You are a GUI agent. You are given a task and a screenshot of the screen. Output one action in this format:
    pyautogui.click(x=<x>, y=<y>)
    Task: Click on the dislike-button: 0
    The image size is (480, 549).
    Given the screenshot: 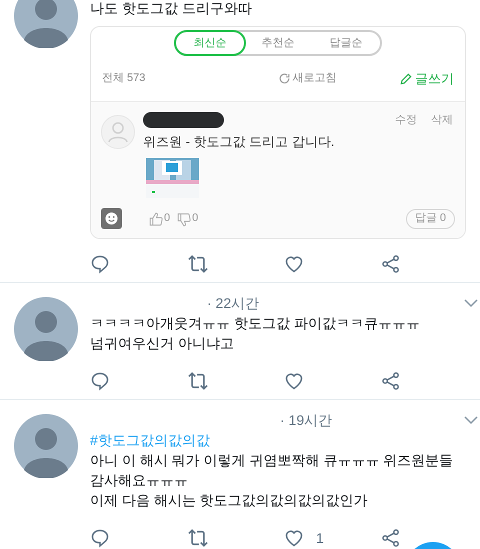 What is the action you would take?
    pyautogui.click(x=187, y=218)
    